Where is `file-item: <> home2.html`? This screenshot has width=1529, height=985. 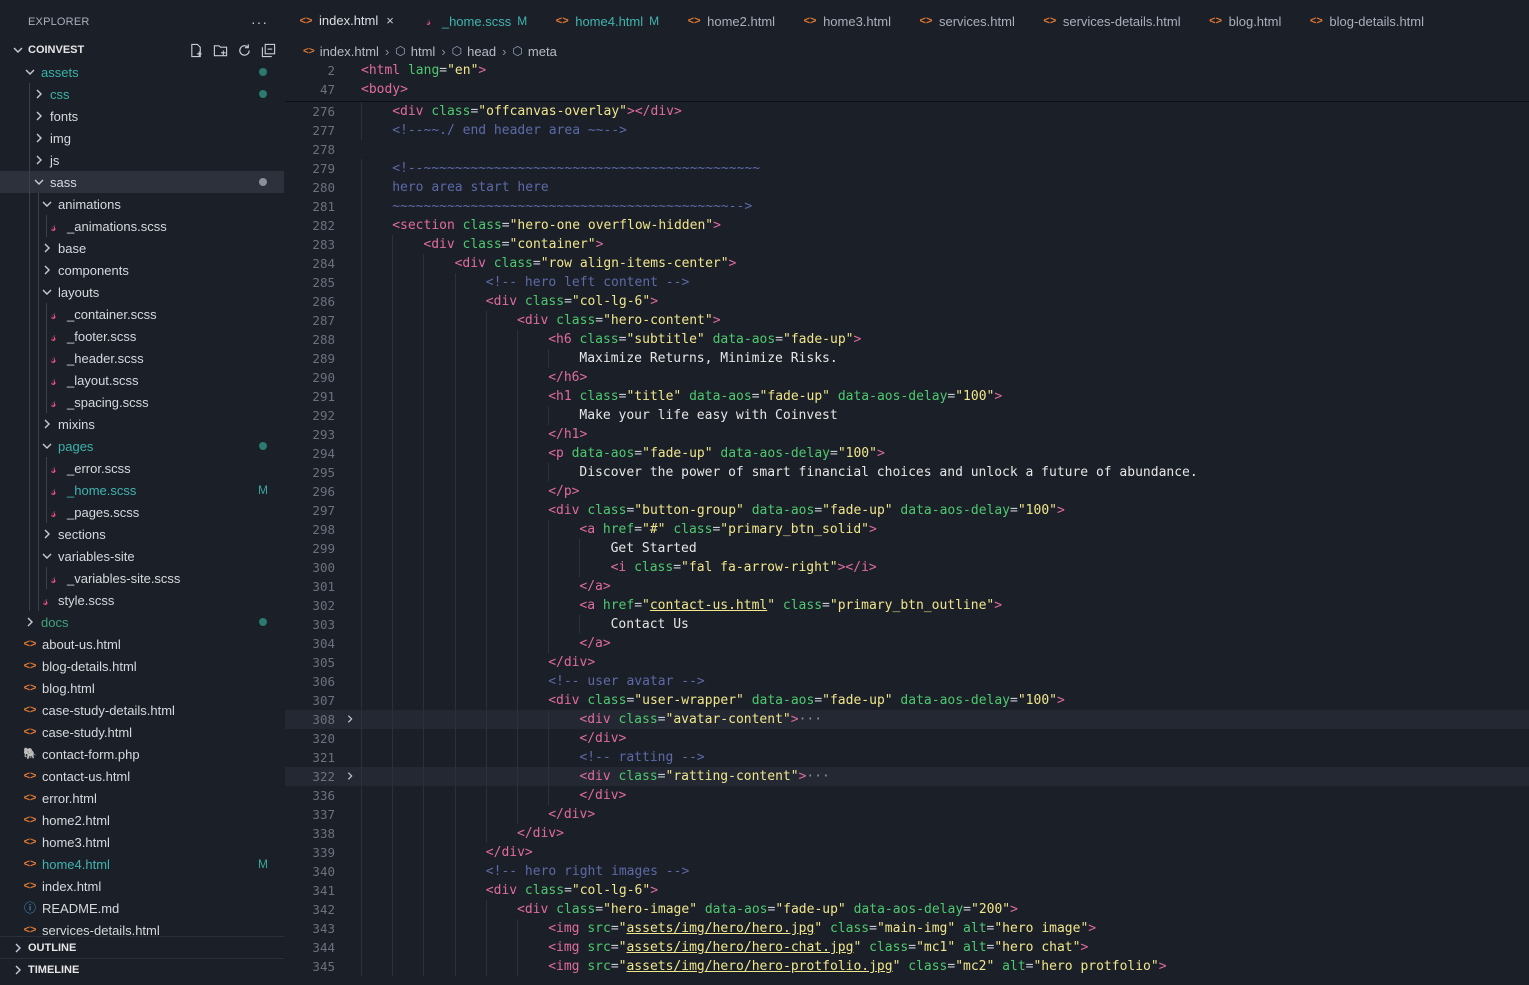
file-item: <> home2.html is located at coordinates (142, 820).